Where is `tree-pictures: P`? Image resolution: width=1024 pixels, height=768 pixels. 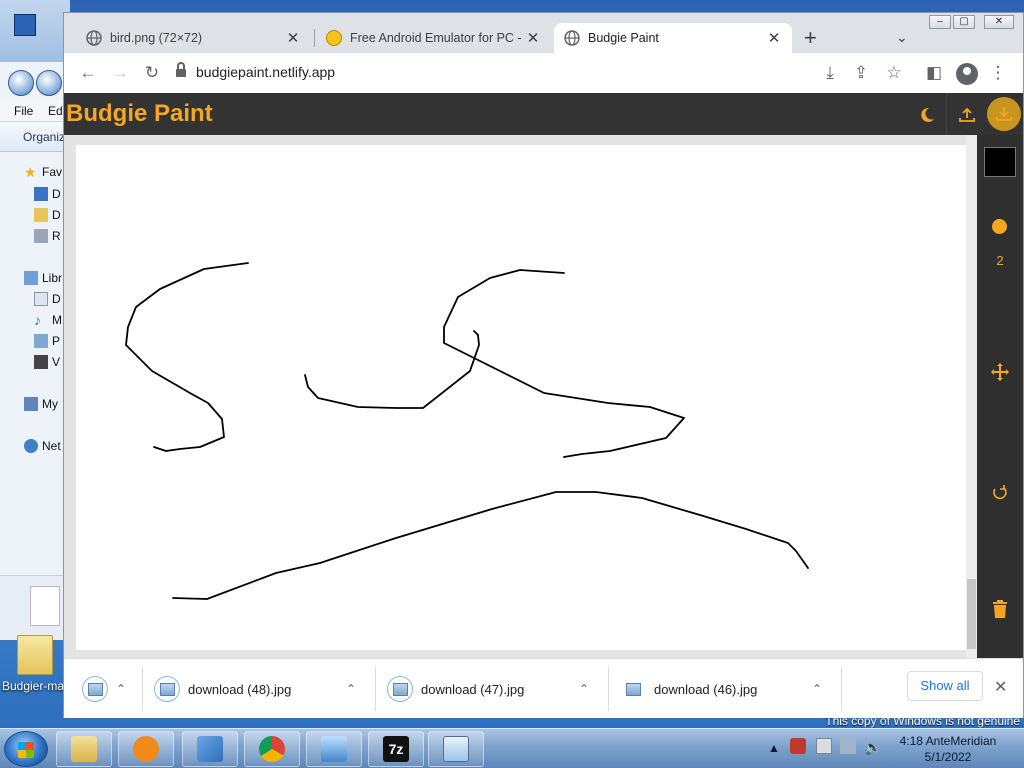 tree-pictures: P is located at coordinates (47, 341).